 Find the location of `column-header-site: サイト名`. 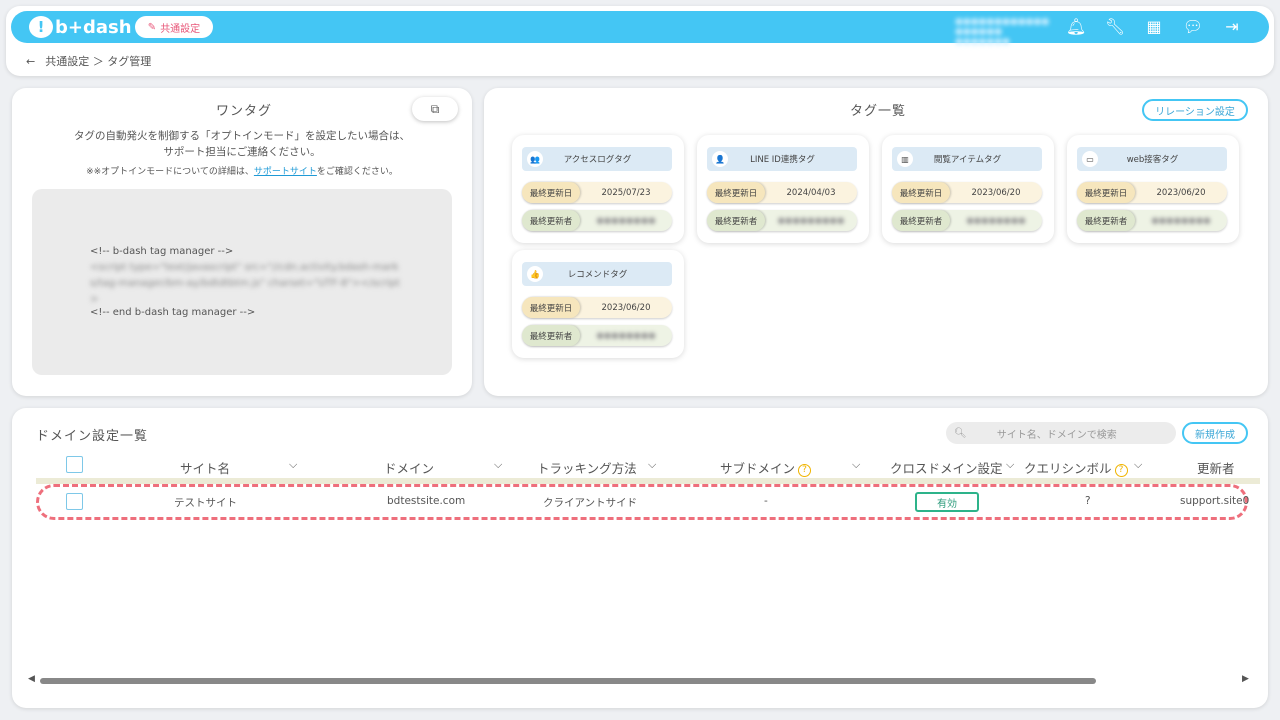

column-header-site: サイト名 is located at coordinates (205, 467).